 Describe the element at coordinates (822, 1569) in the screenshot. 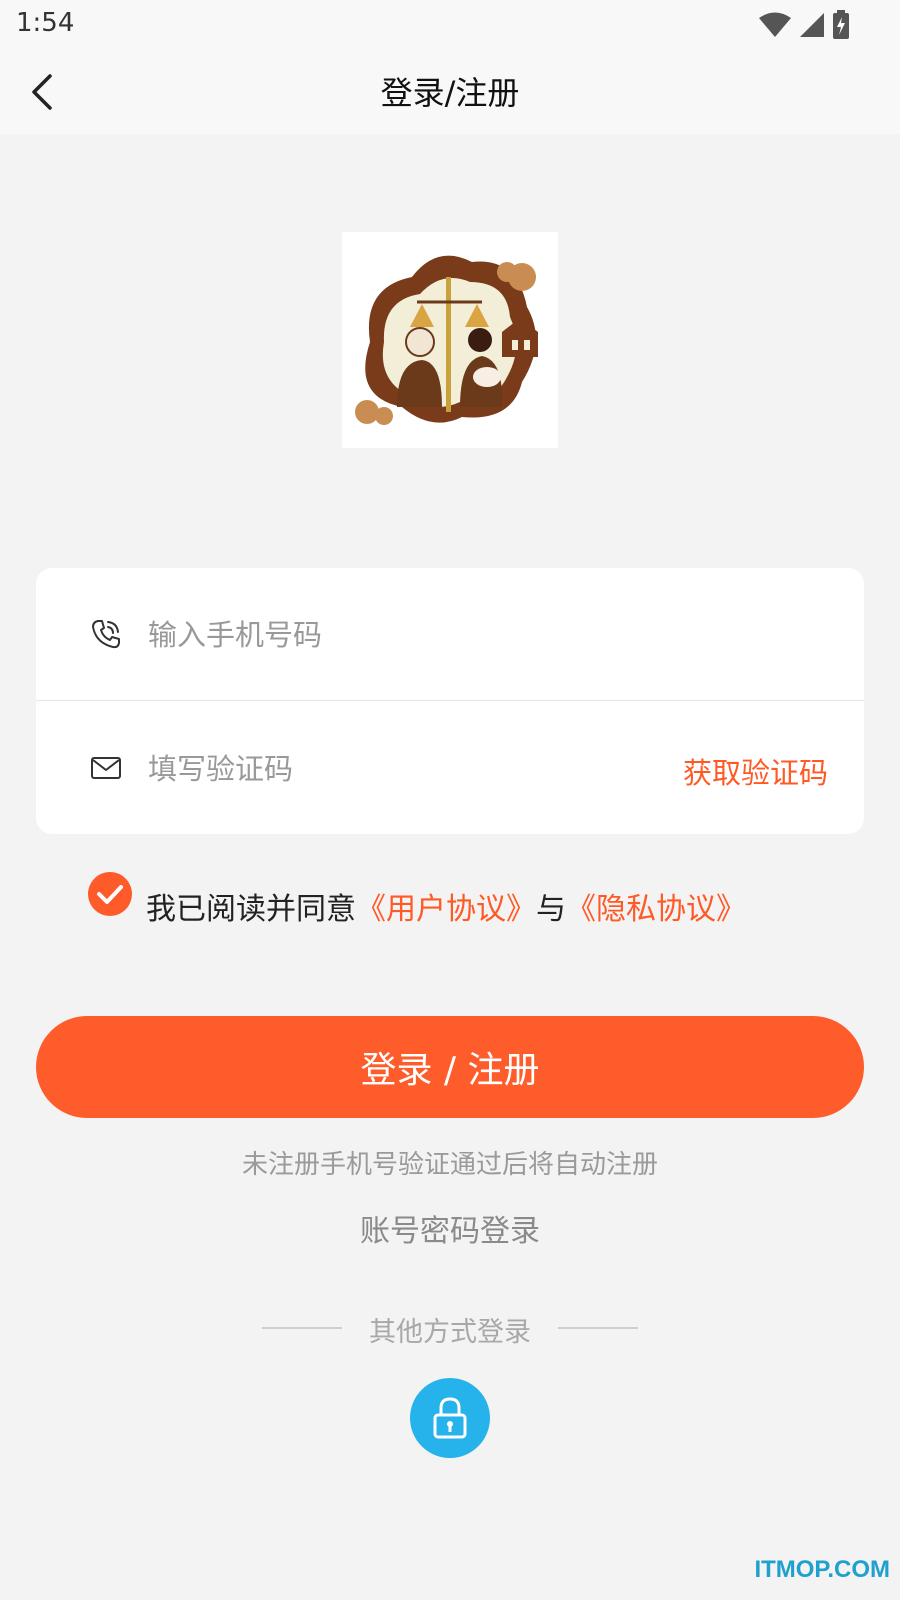

I see `watermark: ITMOP.COM` at that location.